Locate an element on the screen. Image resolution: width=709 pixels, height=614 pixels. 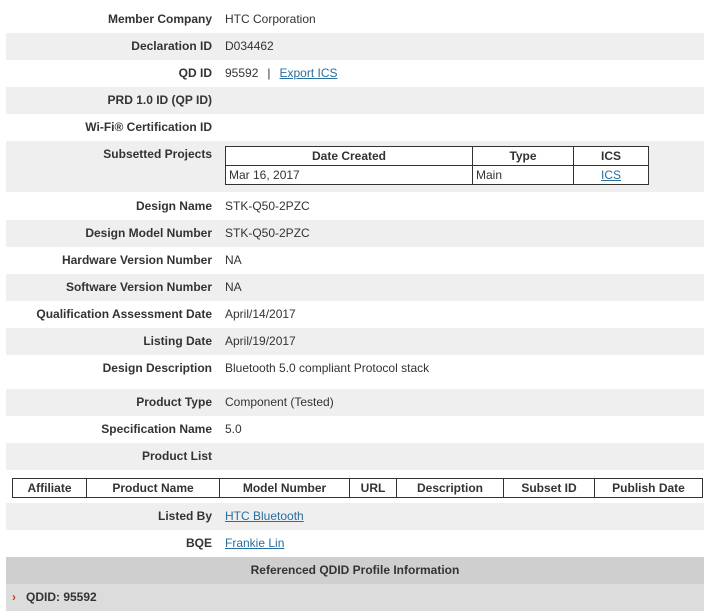
label-design-description: Design Description is located at coordinates (157, 368).